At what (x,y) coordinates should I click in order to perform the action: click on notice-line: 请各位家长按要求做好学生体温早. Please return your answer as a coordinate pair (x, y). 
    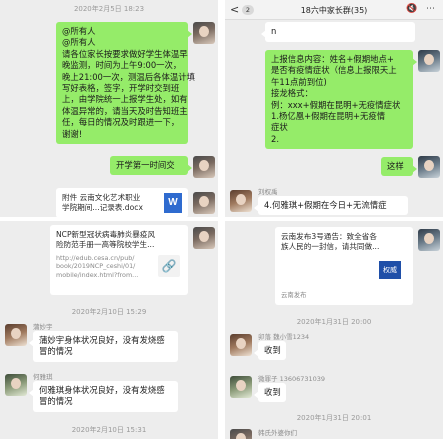
    Looking at the image, I should click on (125, 53).